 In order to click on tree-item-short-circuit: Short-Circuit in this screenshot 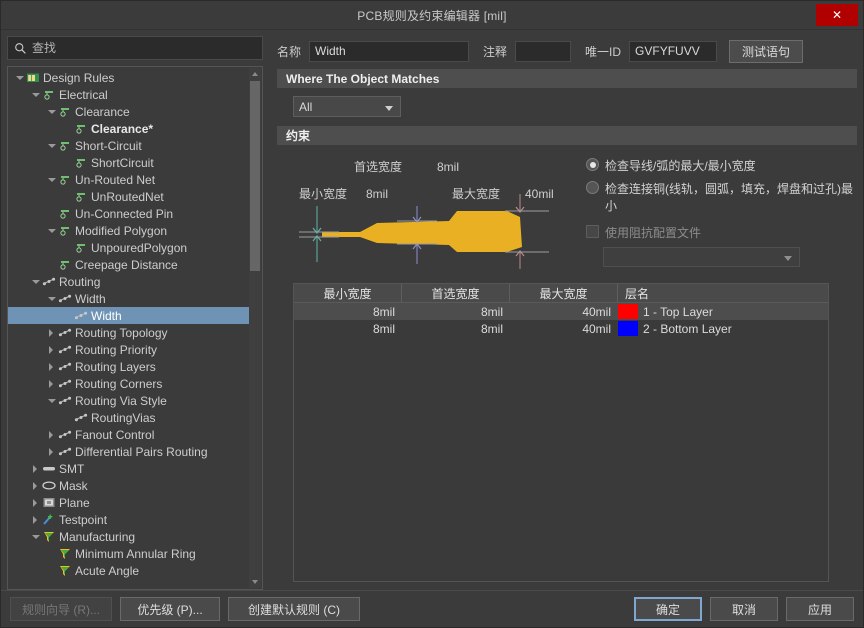, I will do `click(128, 145)`.